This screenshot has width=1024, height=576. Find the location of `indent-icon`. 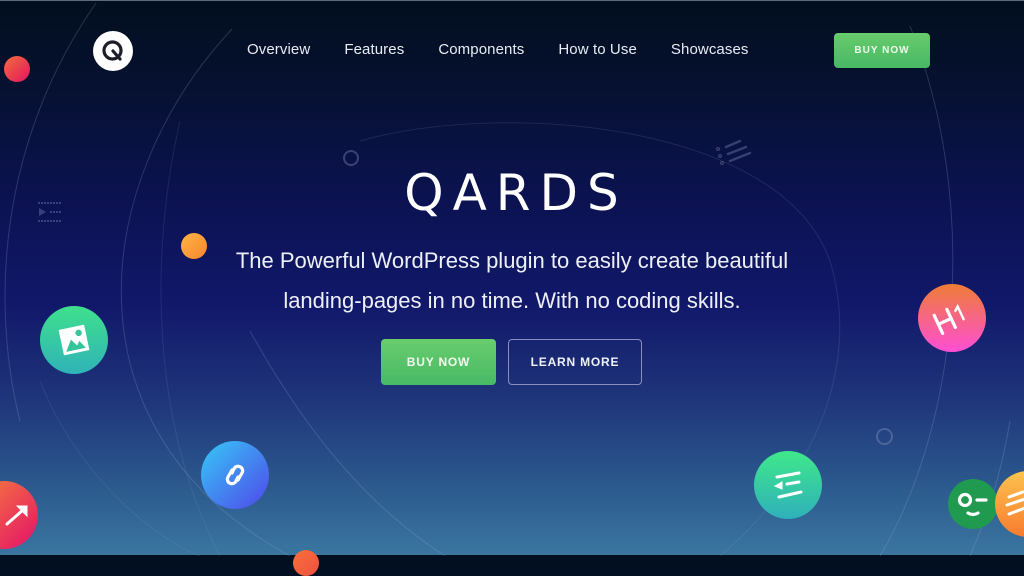

indent-icon is located at coordinates (788, 485).